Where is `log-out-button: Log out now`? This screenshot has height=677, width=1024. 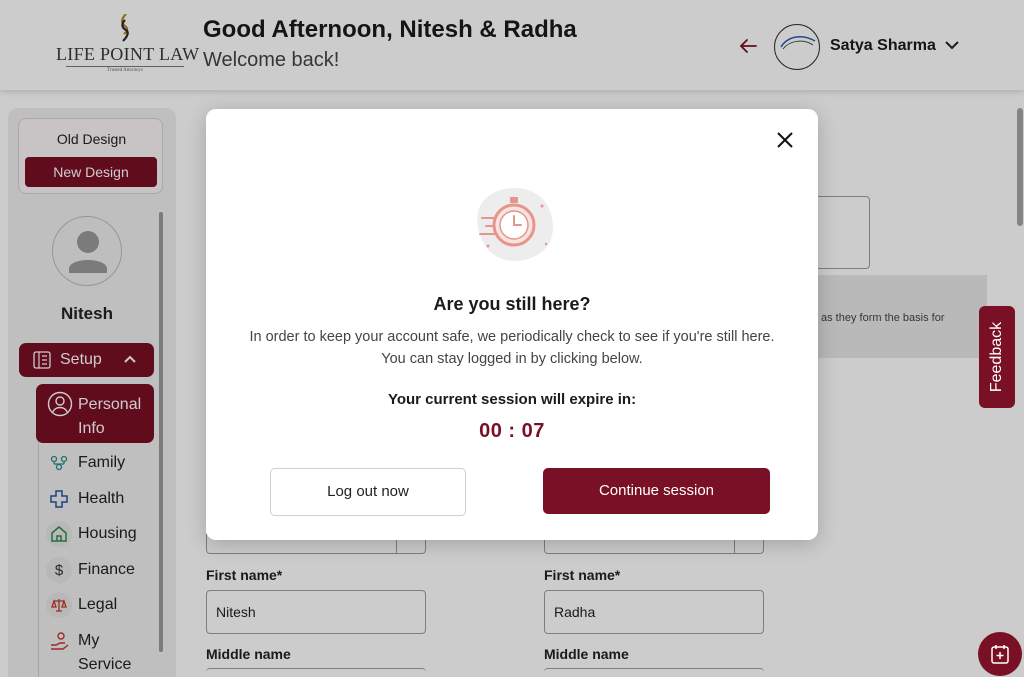 log-out-button: Log out now is located at coordinates (368, 492).